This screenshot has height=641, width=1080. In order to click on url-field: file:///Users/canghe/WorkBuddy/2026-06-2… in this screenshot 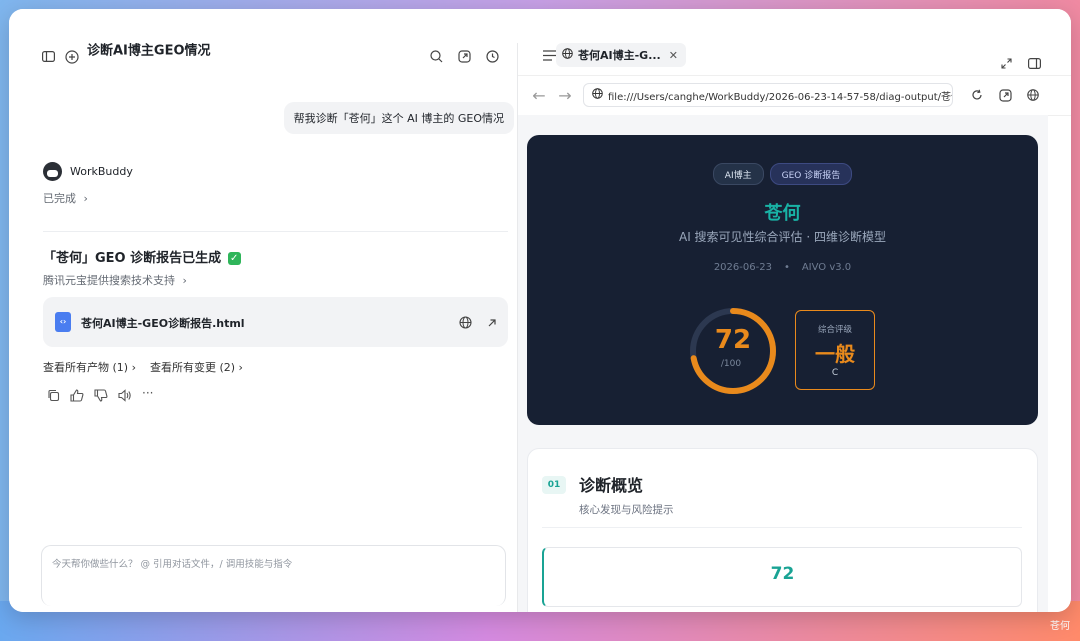, I will do `click(768, 95)`.